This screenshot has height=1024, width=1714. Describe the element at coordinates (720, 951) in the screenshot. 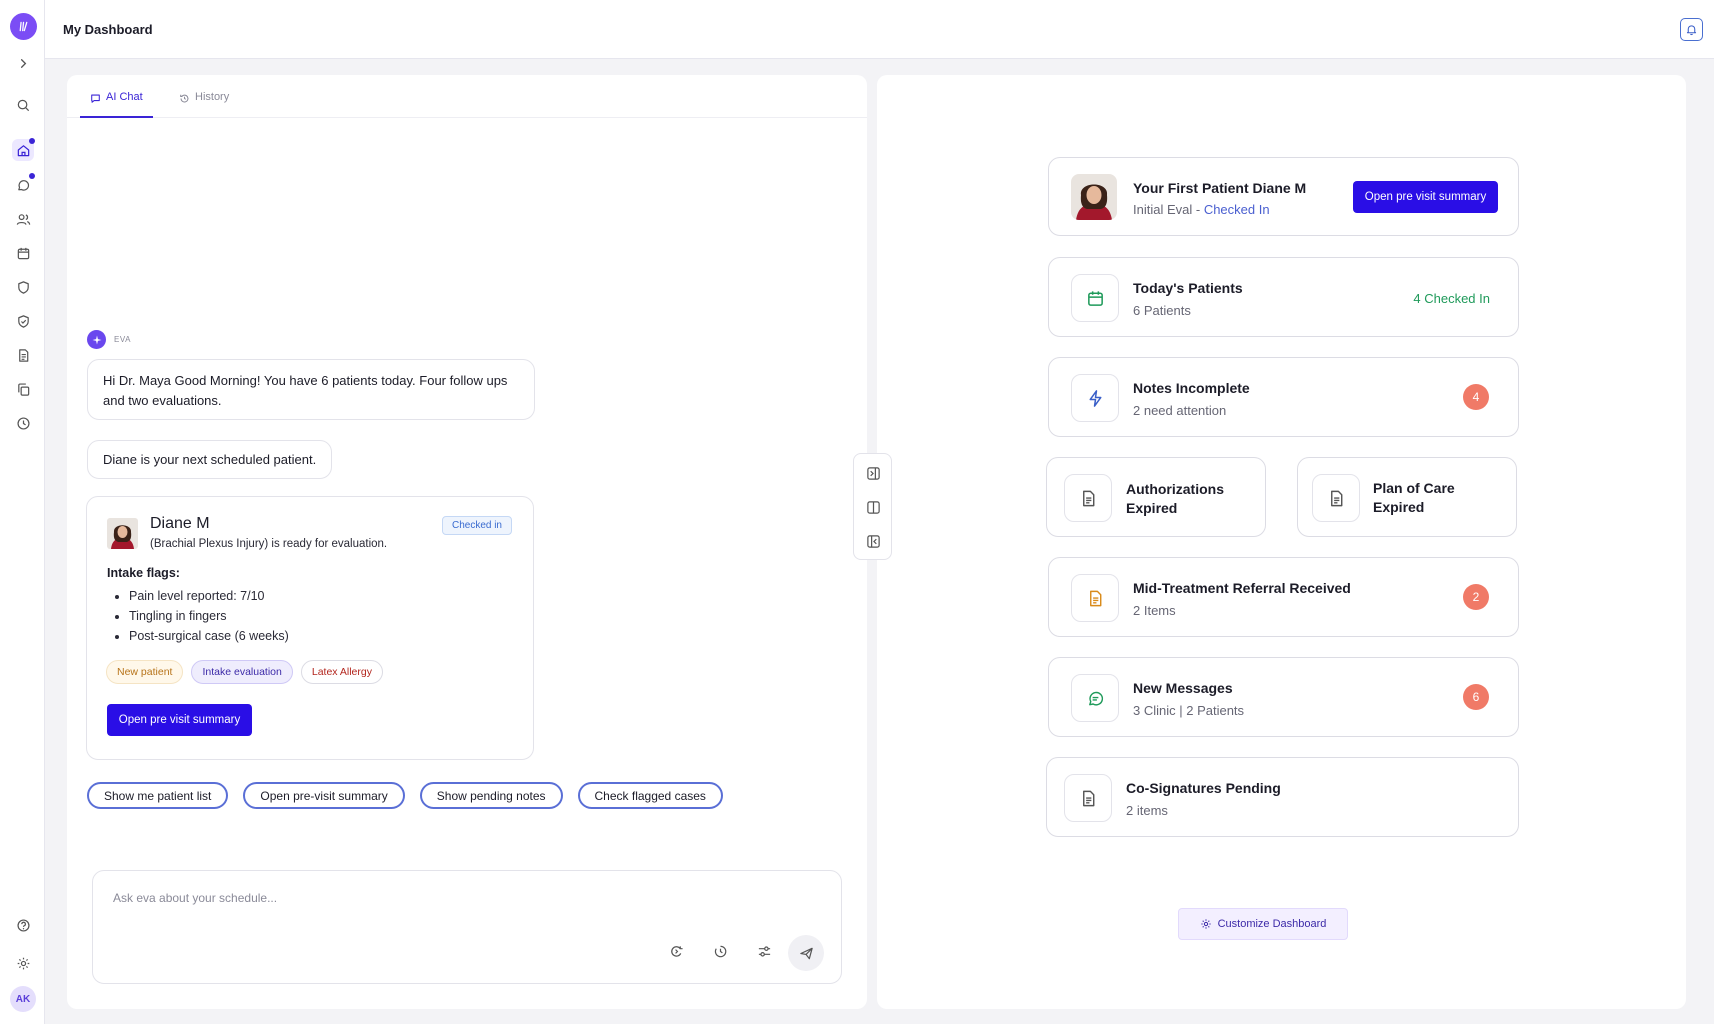

I see `timer-icon` at that location.